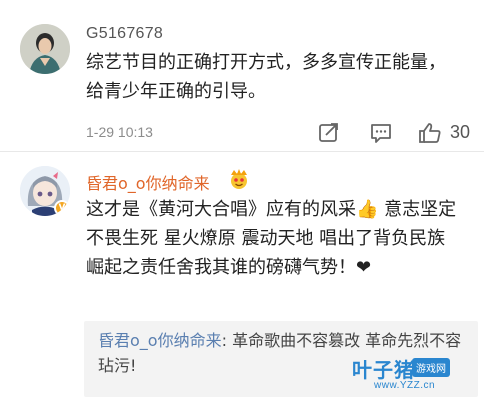 This screenshot has height=400, width=484. What do you see at coordinates (45, 191) in the screenshot?
I see `avatar: V` at bounding box center [45, 191].